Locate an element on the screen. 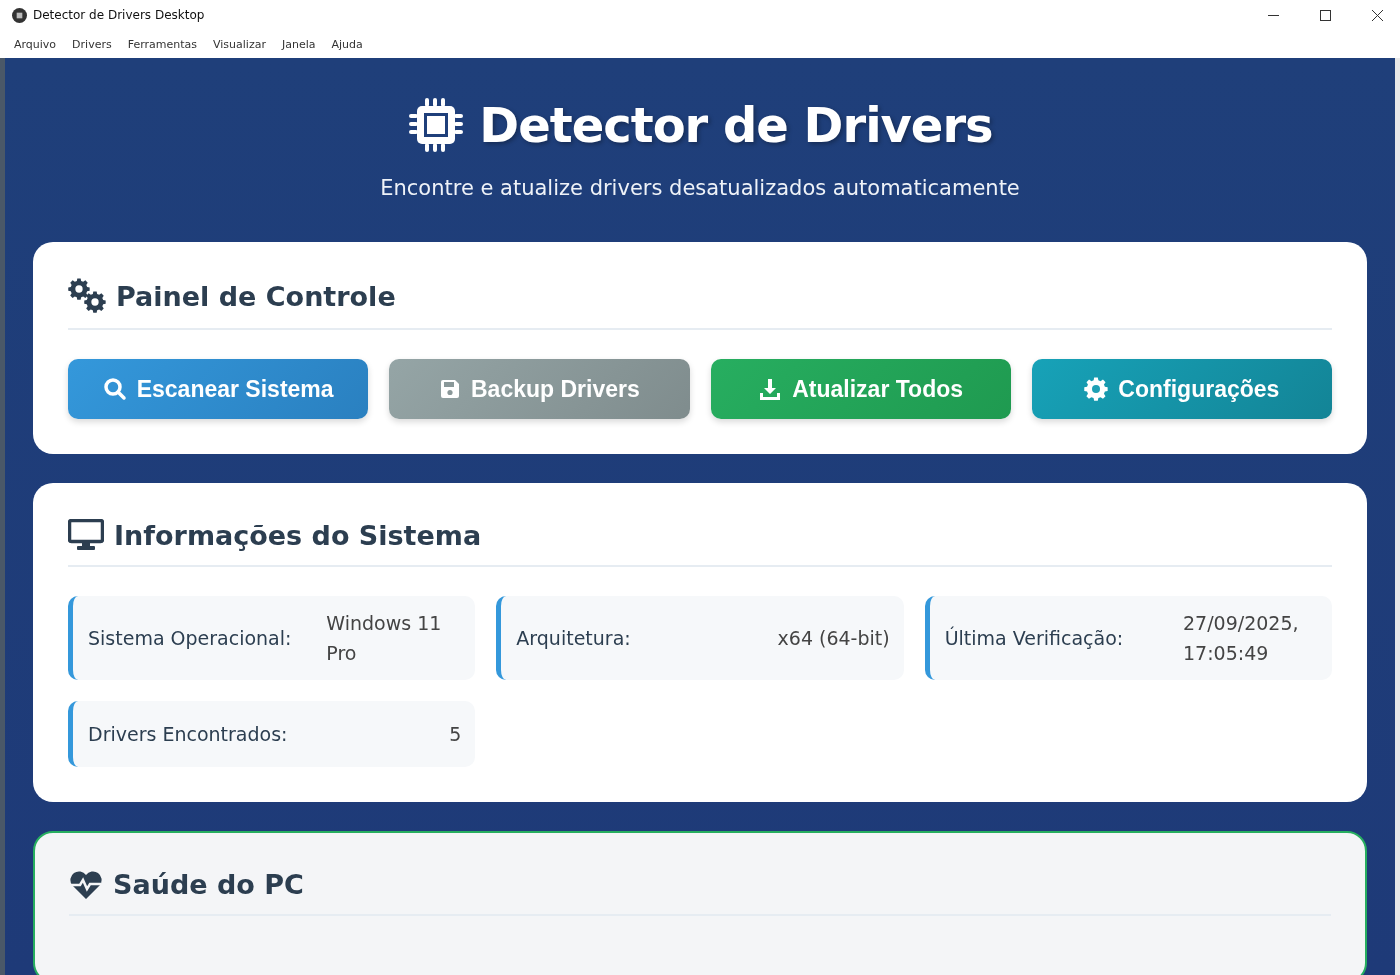 The image size is (1400, 975). info-value: 27/09/2025, 17:05:49 is located at coordinates (1241, 638).